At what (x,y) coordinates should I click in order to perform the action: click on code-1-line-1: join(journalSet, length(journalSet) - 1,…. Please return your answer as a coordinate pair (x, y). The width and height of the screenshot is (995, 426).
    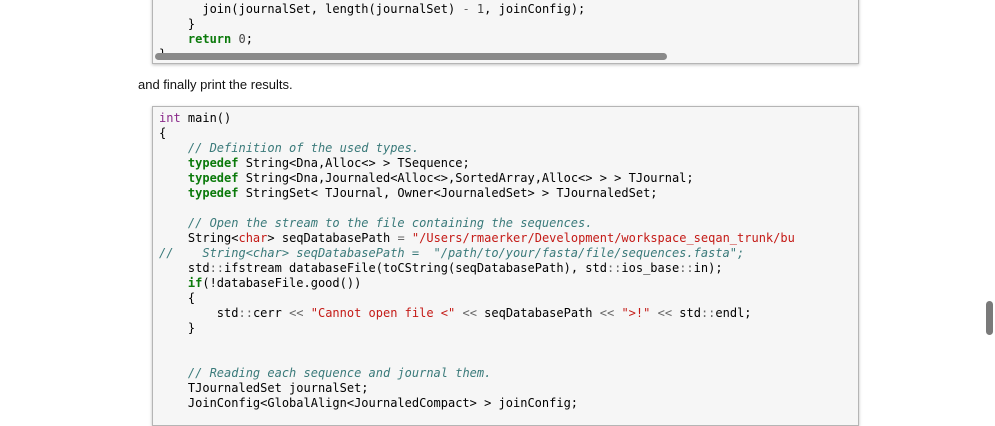
    Looking at the image, I should click on (372, 9).